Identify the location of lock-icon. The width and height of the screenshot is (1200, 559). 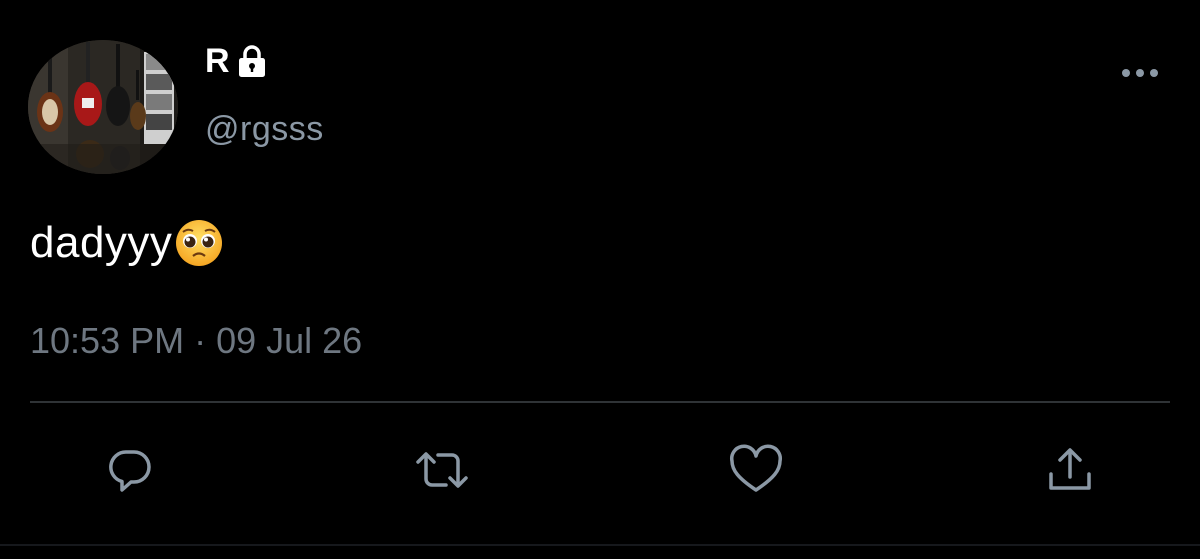
(252, 61).